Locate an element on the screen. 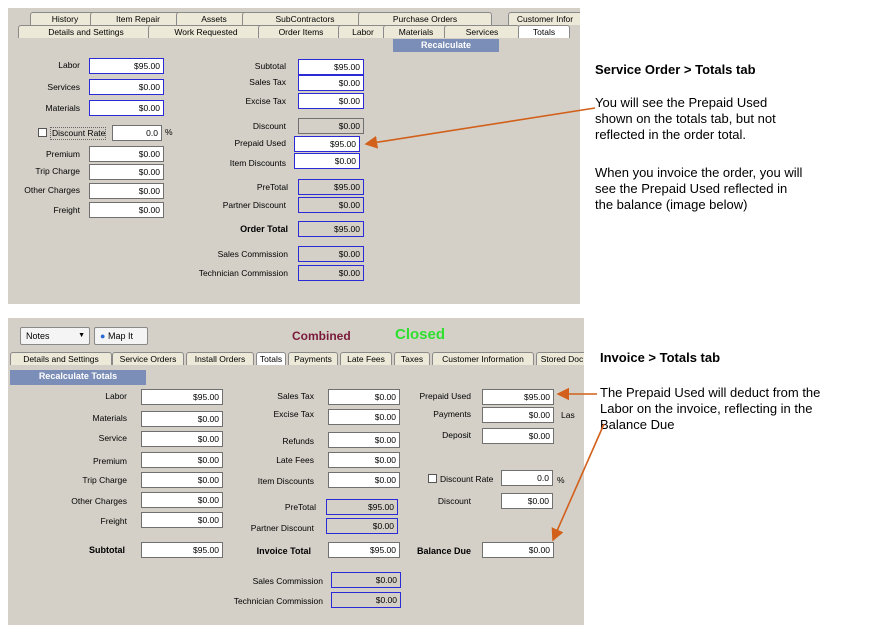 The height and width of the screenshot is (625, 890). premium-label: Premium is located at coordinates (109, 461).